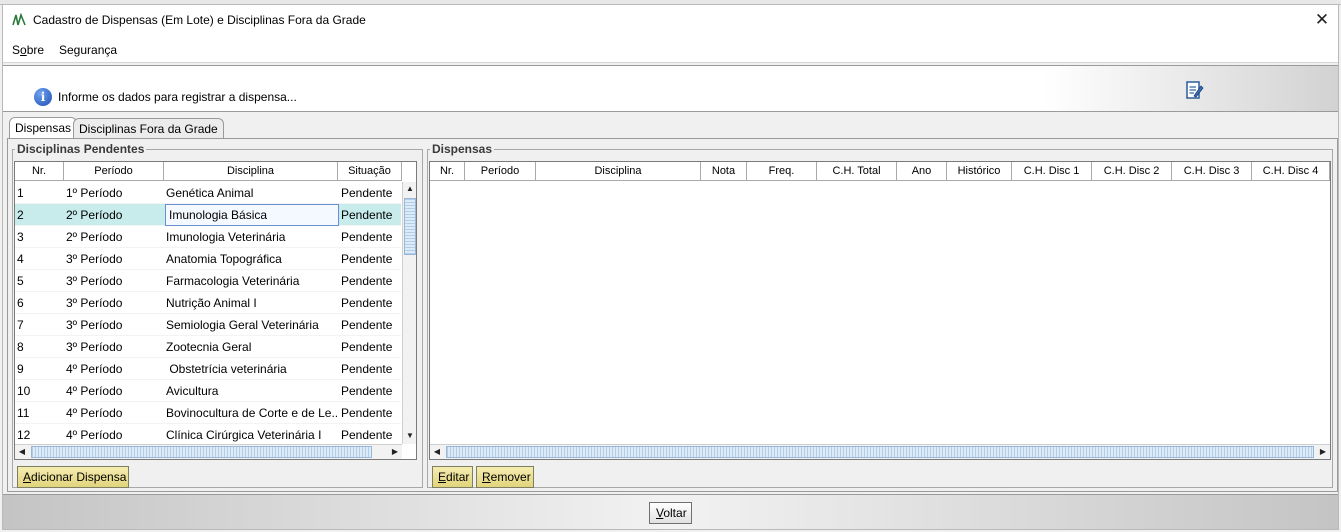 Image resolution: width=1341 pixels, height=532 pixels. What do you see at coordinates (20, 369) in the screenshot?
I see `cell-nr: 9` at bounding box center [20, 369].